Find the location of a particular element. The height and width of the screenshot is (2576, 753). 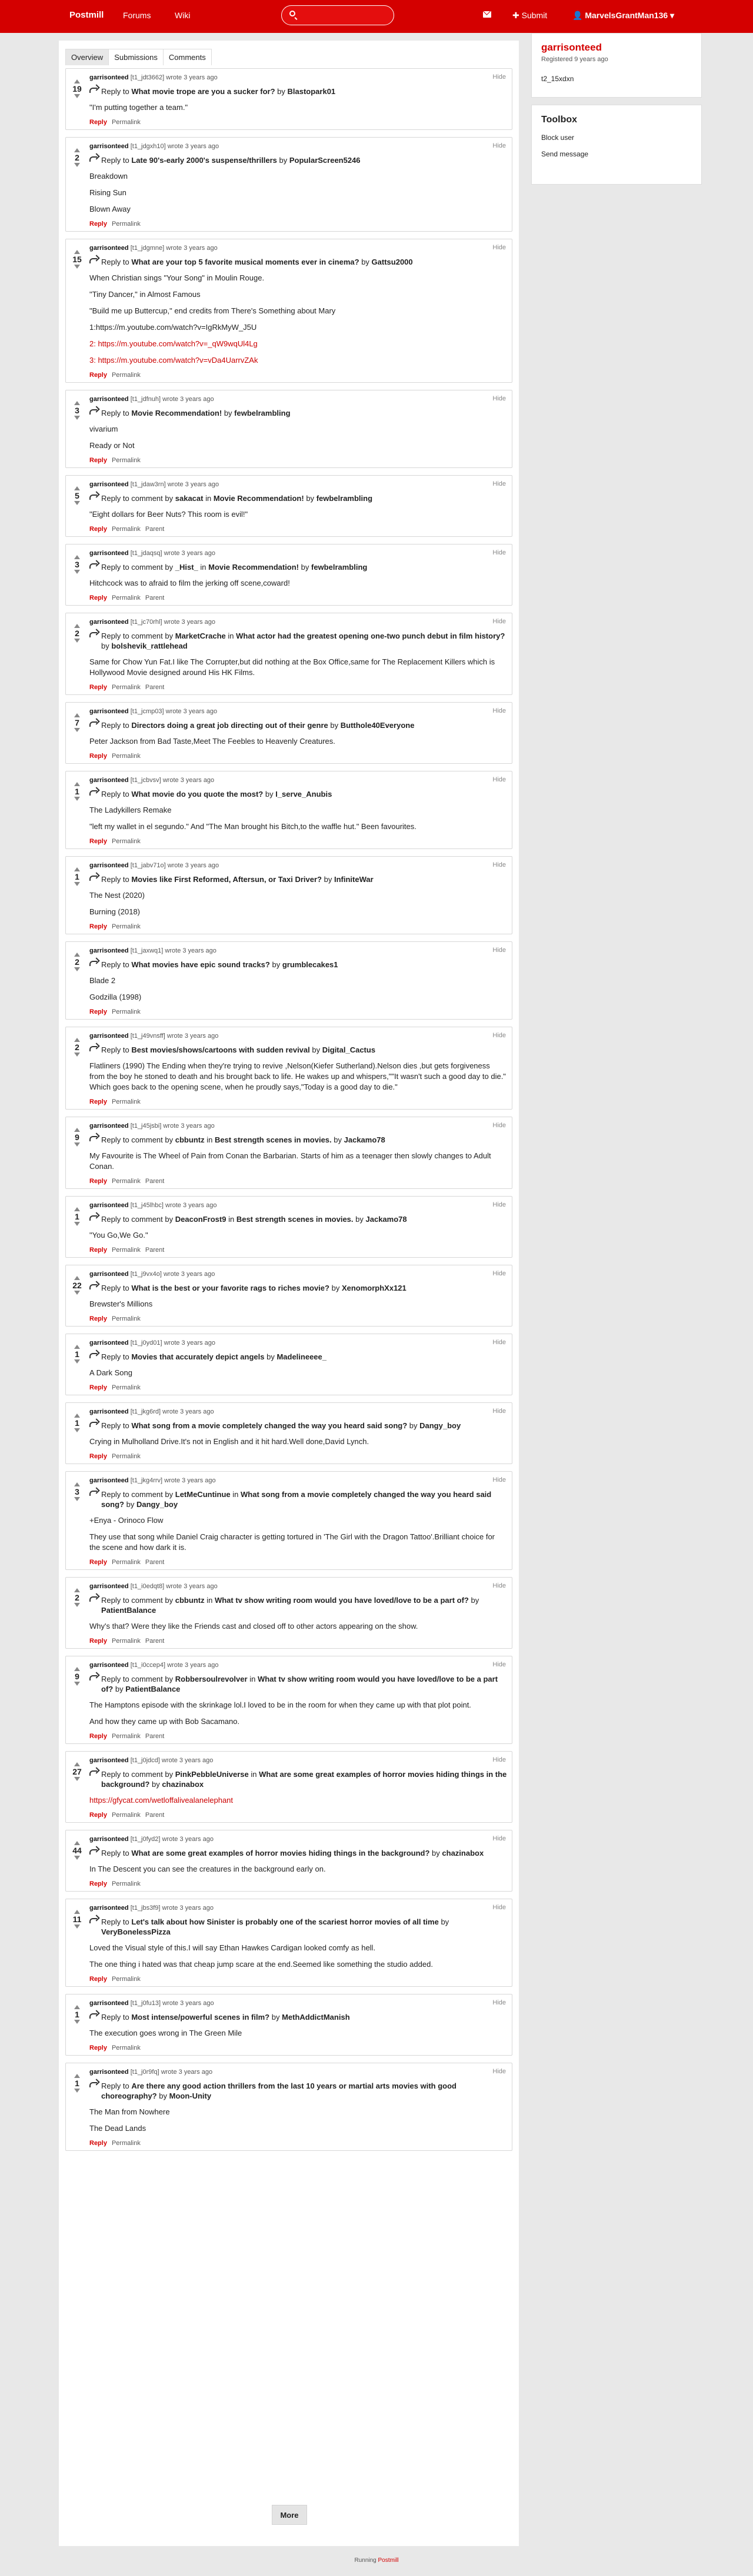

comment-author-link: LetMeCuntinue is located at coordinates (203, 1494).